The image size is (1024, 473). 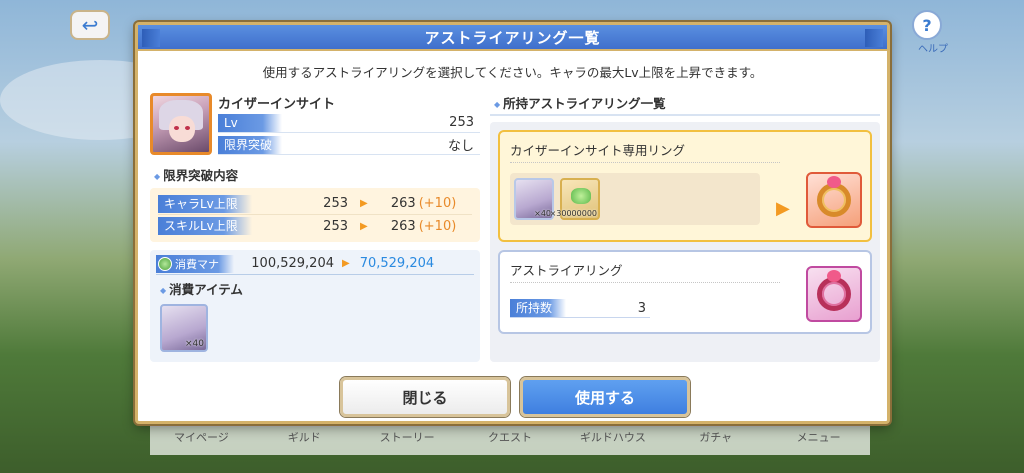 What do you see at coordinates (315, 306) in the screenshot?
I see `cost-box: 消費マナ 100,529,204 ▶ 70,529,204 消費アイテム ×40` at bounding box center [315, 306].